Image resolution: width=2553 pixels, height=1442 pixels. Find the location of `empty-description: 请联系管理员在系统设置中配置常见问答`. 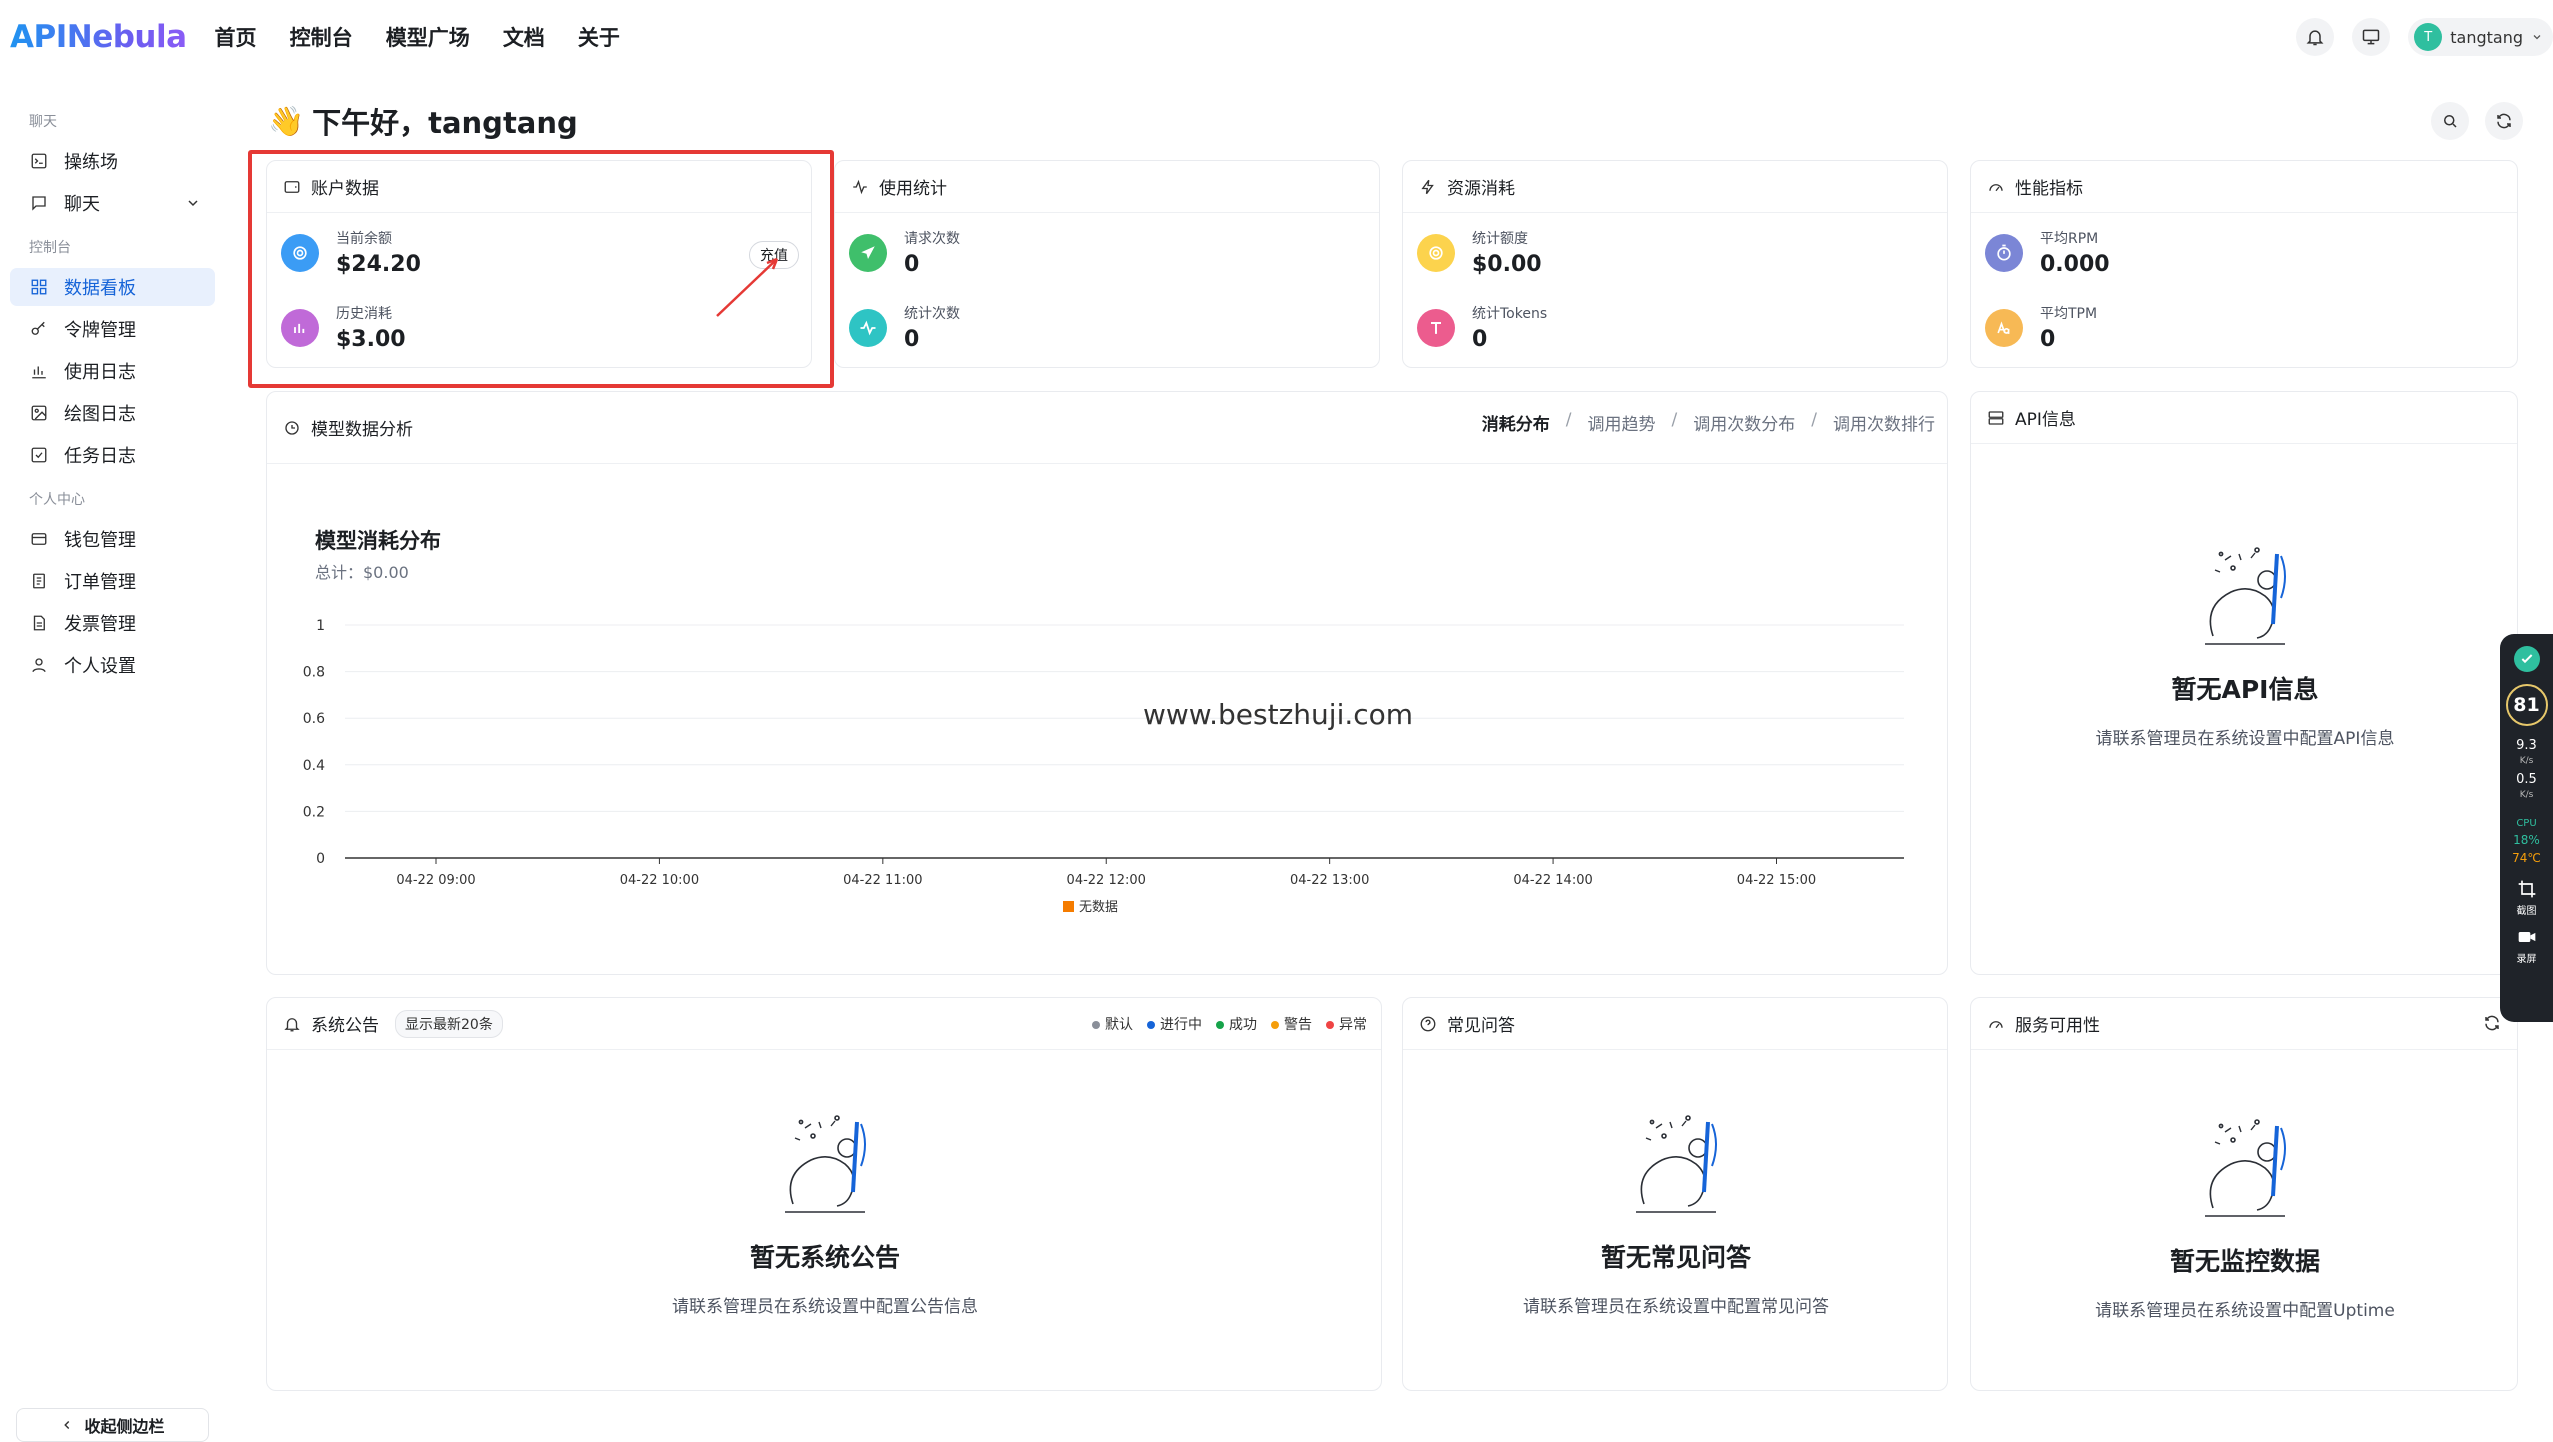

empty-description: 请联系管理员在系统设置中配置常见问答 is located at coordinates (1676, 1307).